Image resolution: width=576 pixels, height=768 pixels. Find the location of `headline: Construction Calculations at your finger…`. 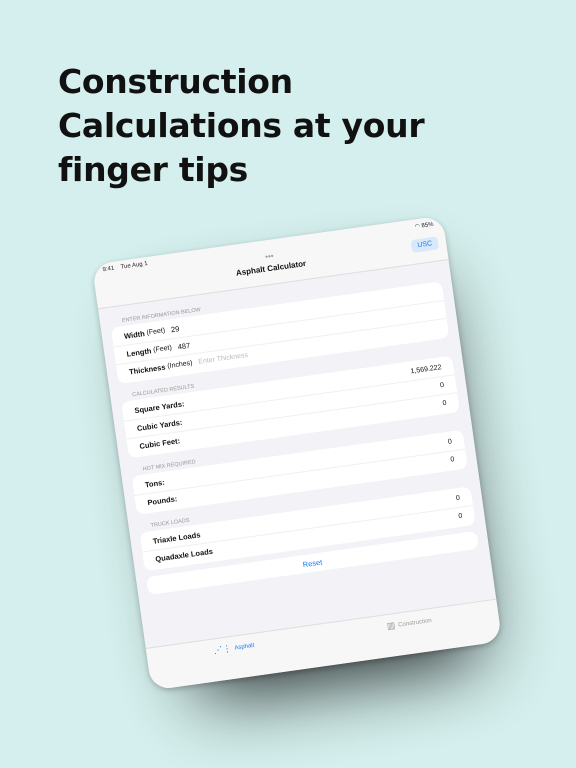

headline: Construction Calculations at your finger… is located at coordinates (298, 126).